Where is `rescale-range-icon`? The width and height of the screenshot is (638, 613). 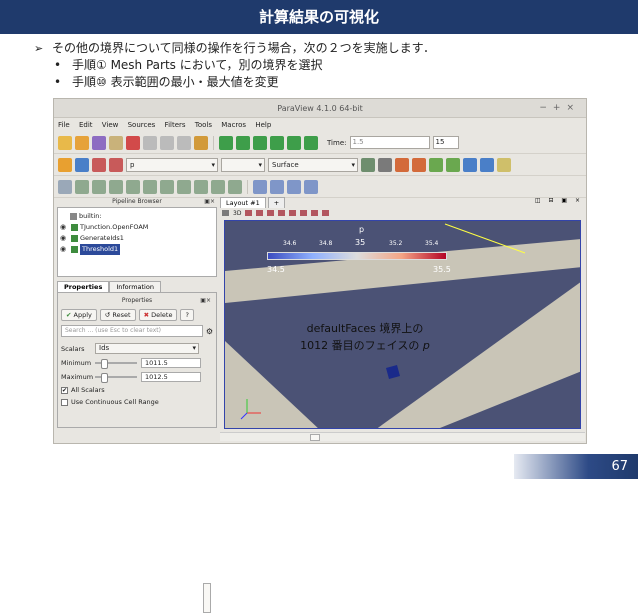 rescale-range-icon is located at coordinates (99, 164).